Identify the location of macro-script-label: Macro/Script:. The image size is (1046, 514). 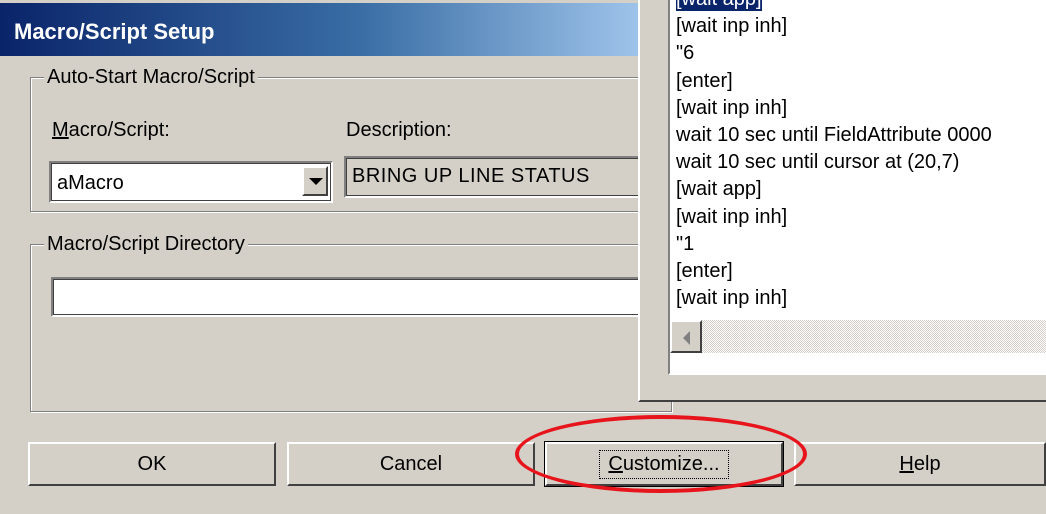
(111, 130).